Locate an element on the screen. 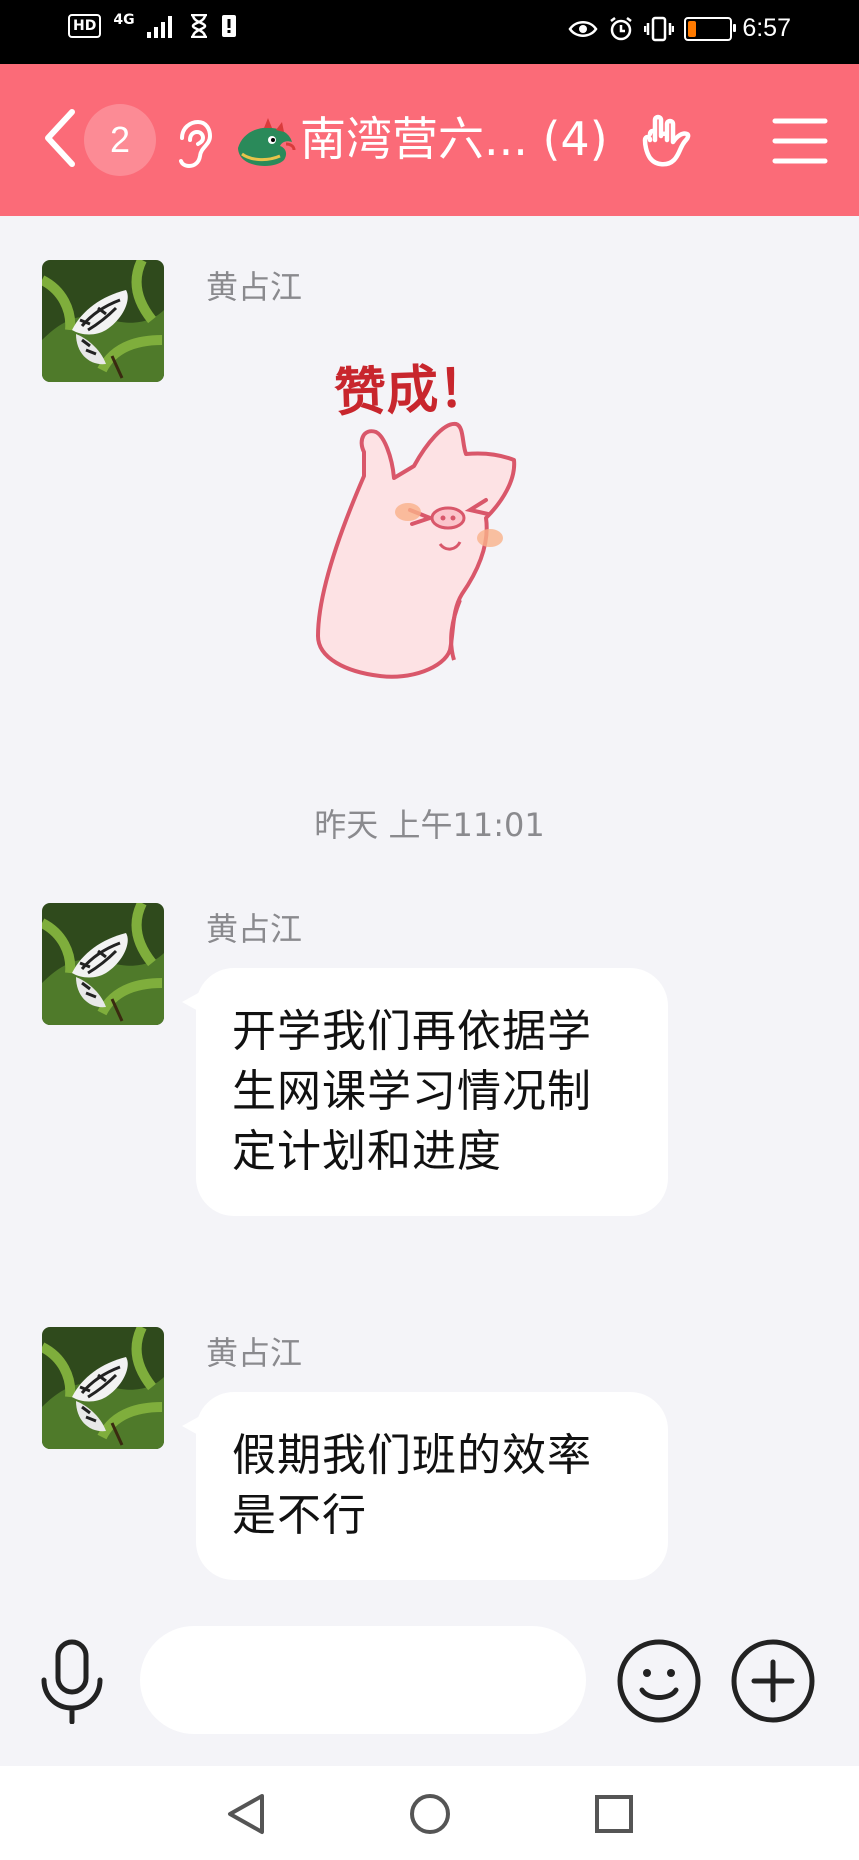  plus-icon is located at coordinates (773, 1681).